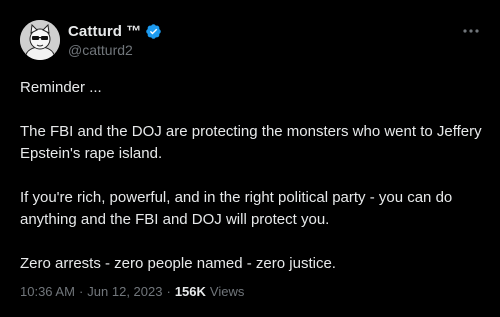  I want to click on views-count: 156K, so click(190, 291).